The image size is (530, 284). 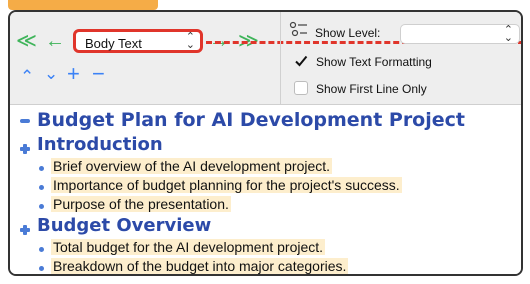 I want to click on list-item: Purpose of the presentation., so click(x=141, y=204).